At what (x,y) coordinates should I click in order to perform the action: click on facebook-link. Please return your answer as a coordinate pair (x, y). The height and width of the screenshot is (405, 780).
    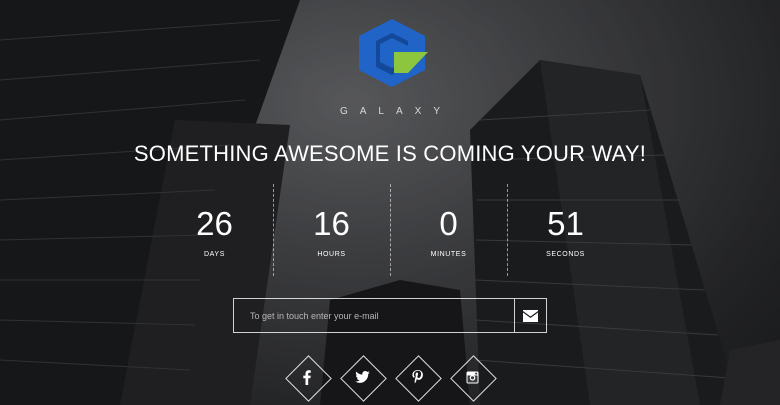
    Looking at the image, I should click on (307, 377).